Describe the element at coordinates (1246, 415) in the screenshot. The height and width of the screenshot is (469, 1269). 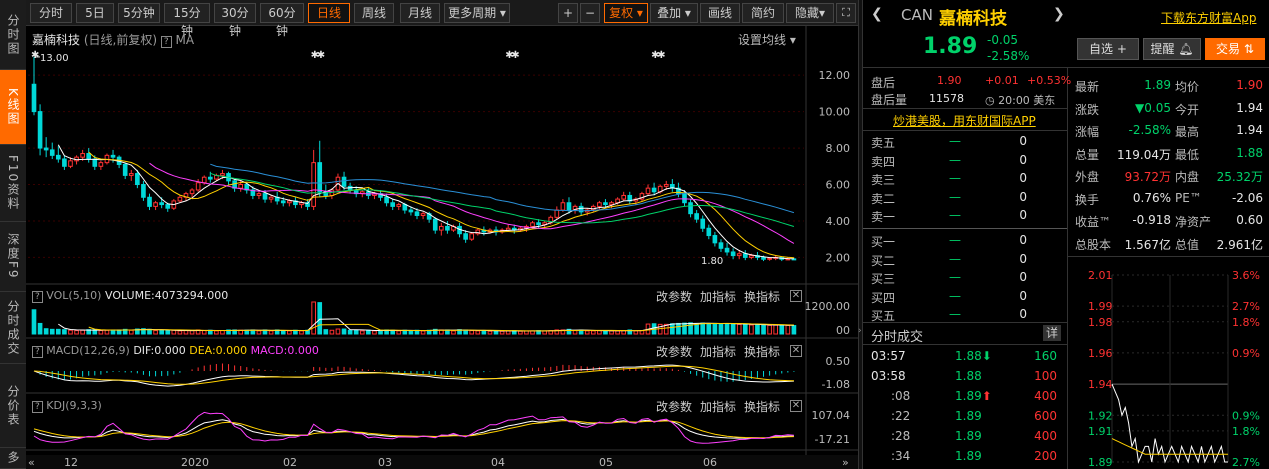
I see `mini-pct-label: 0.9%` at that location.